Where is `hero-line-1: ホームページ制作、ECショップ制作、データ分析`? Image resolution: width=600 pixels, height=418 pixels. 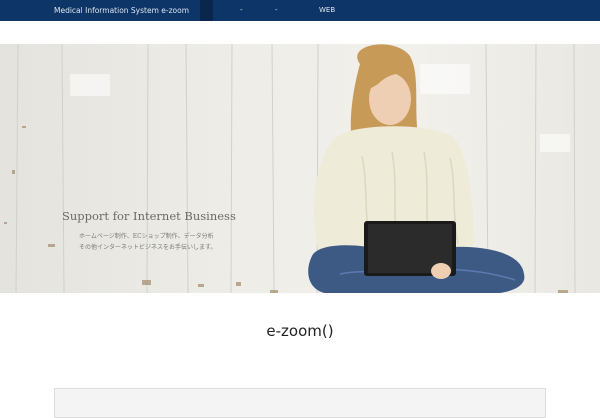
hero-line-1: ホームページ制作、ECショップ制作、データ分析 is located at coordinates (146, 236).